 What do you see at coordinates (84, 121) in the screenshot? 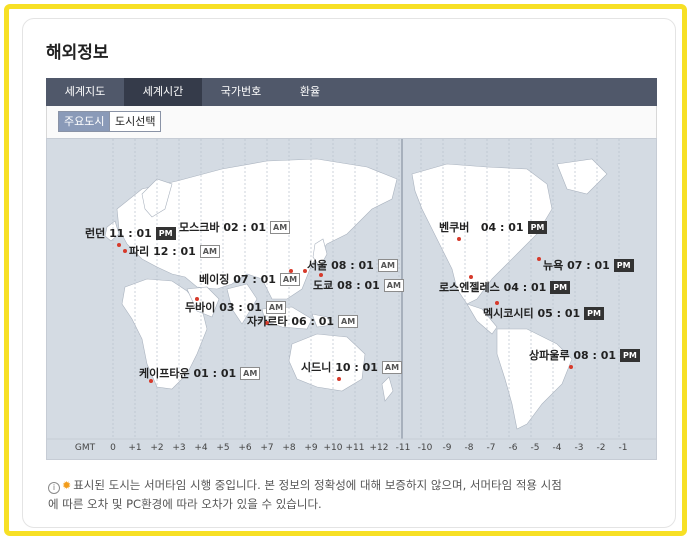
I see `major-cities-button: 주요도시` at bounding box center [84, 121].